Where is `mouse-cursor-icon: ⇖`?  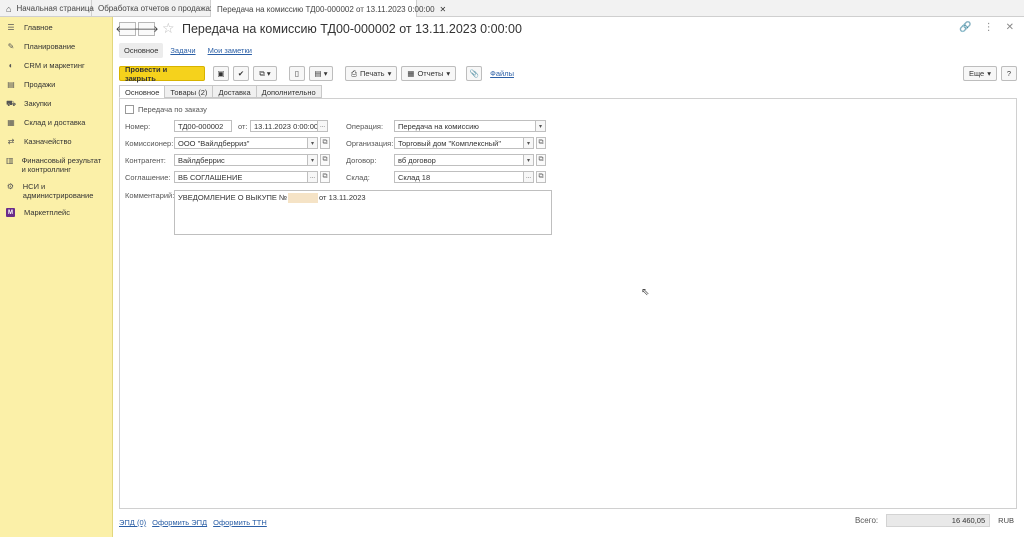
mouse-cursor-icon: ⇖ is located at coordinates (645, 292).